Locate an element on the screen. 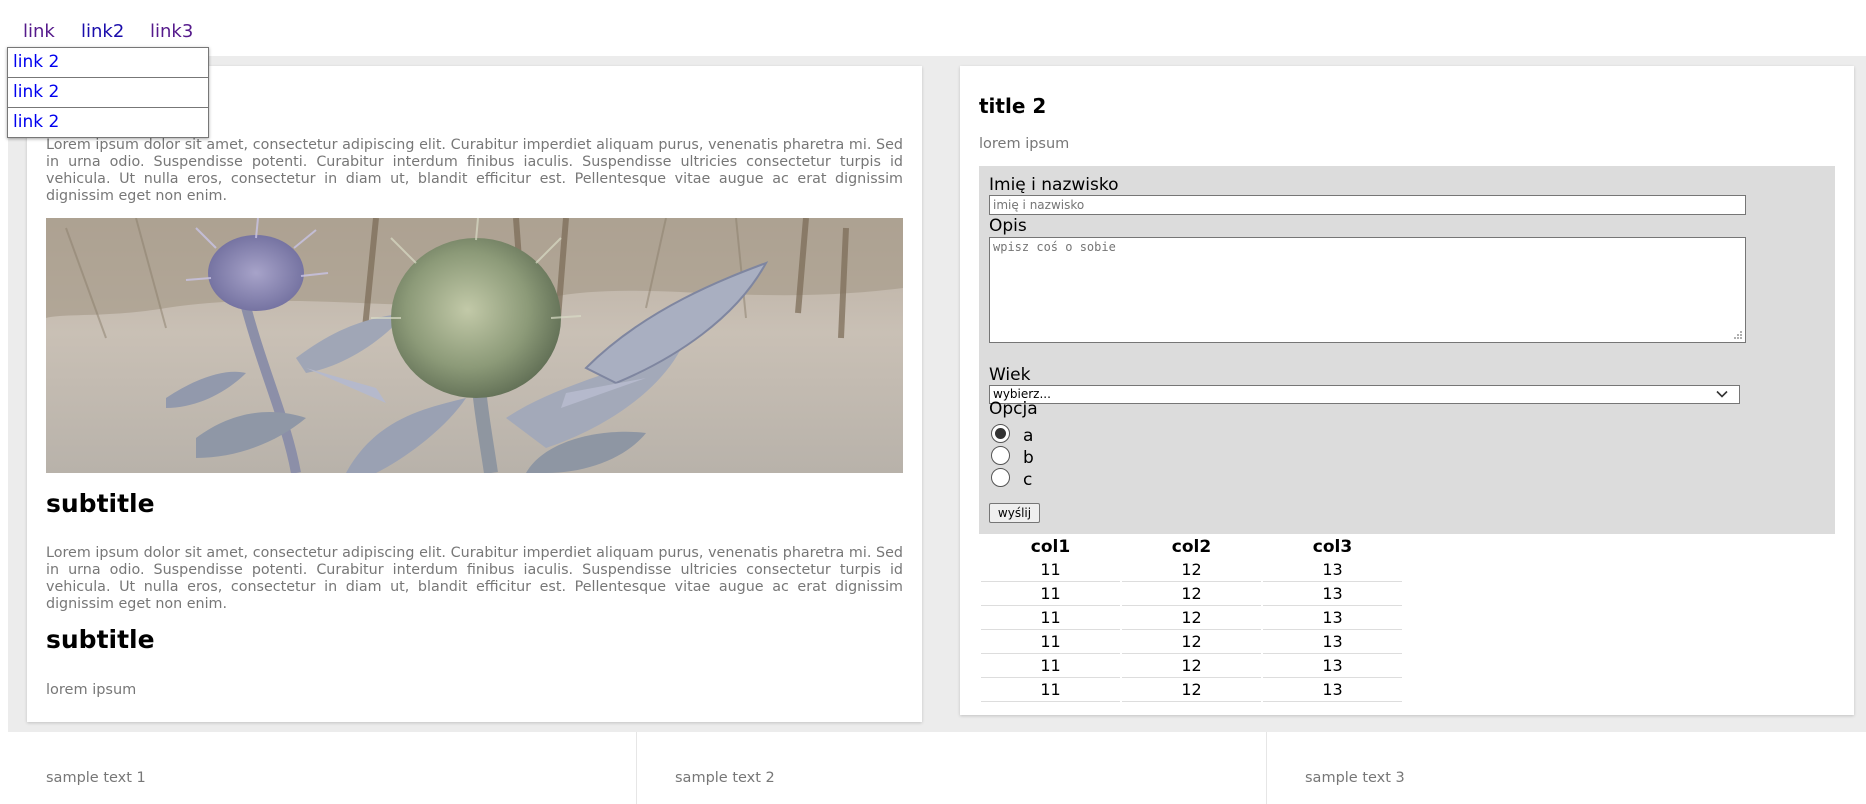  option-label: Opcja is located at coordinates (1013, 409).